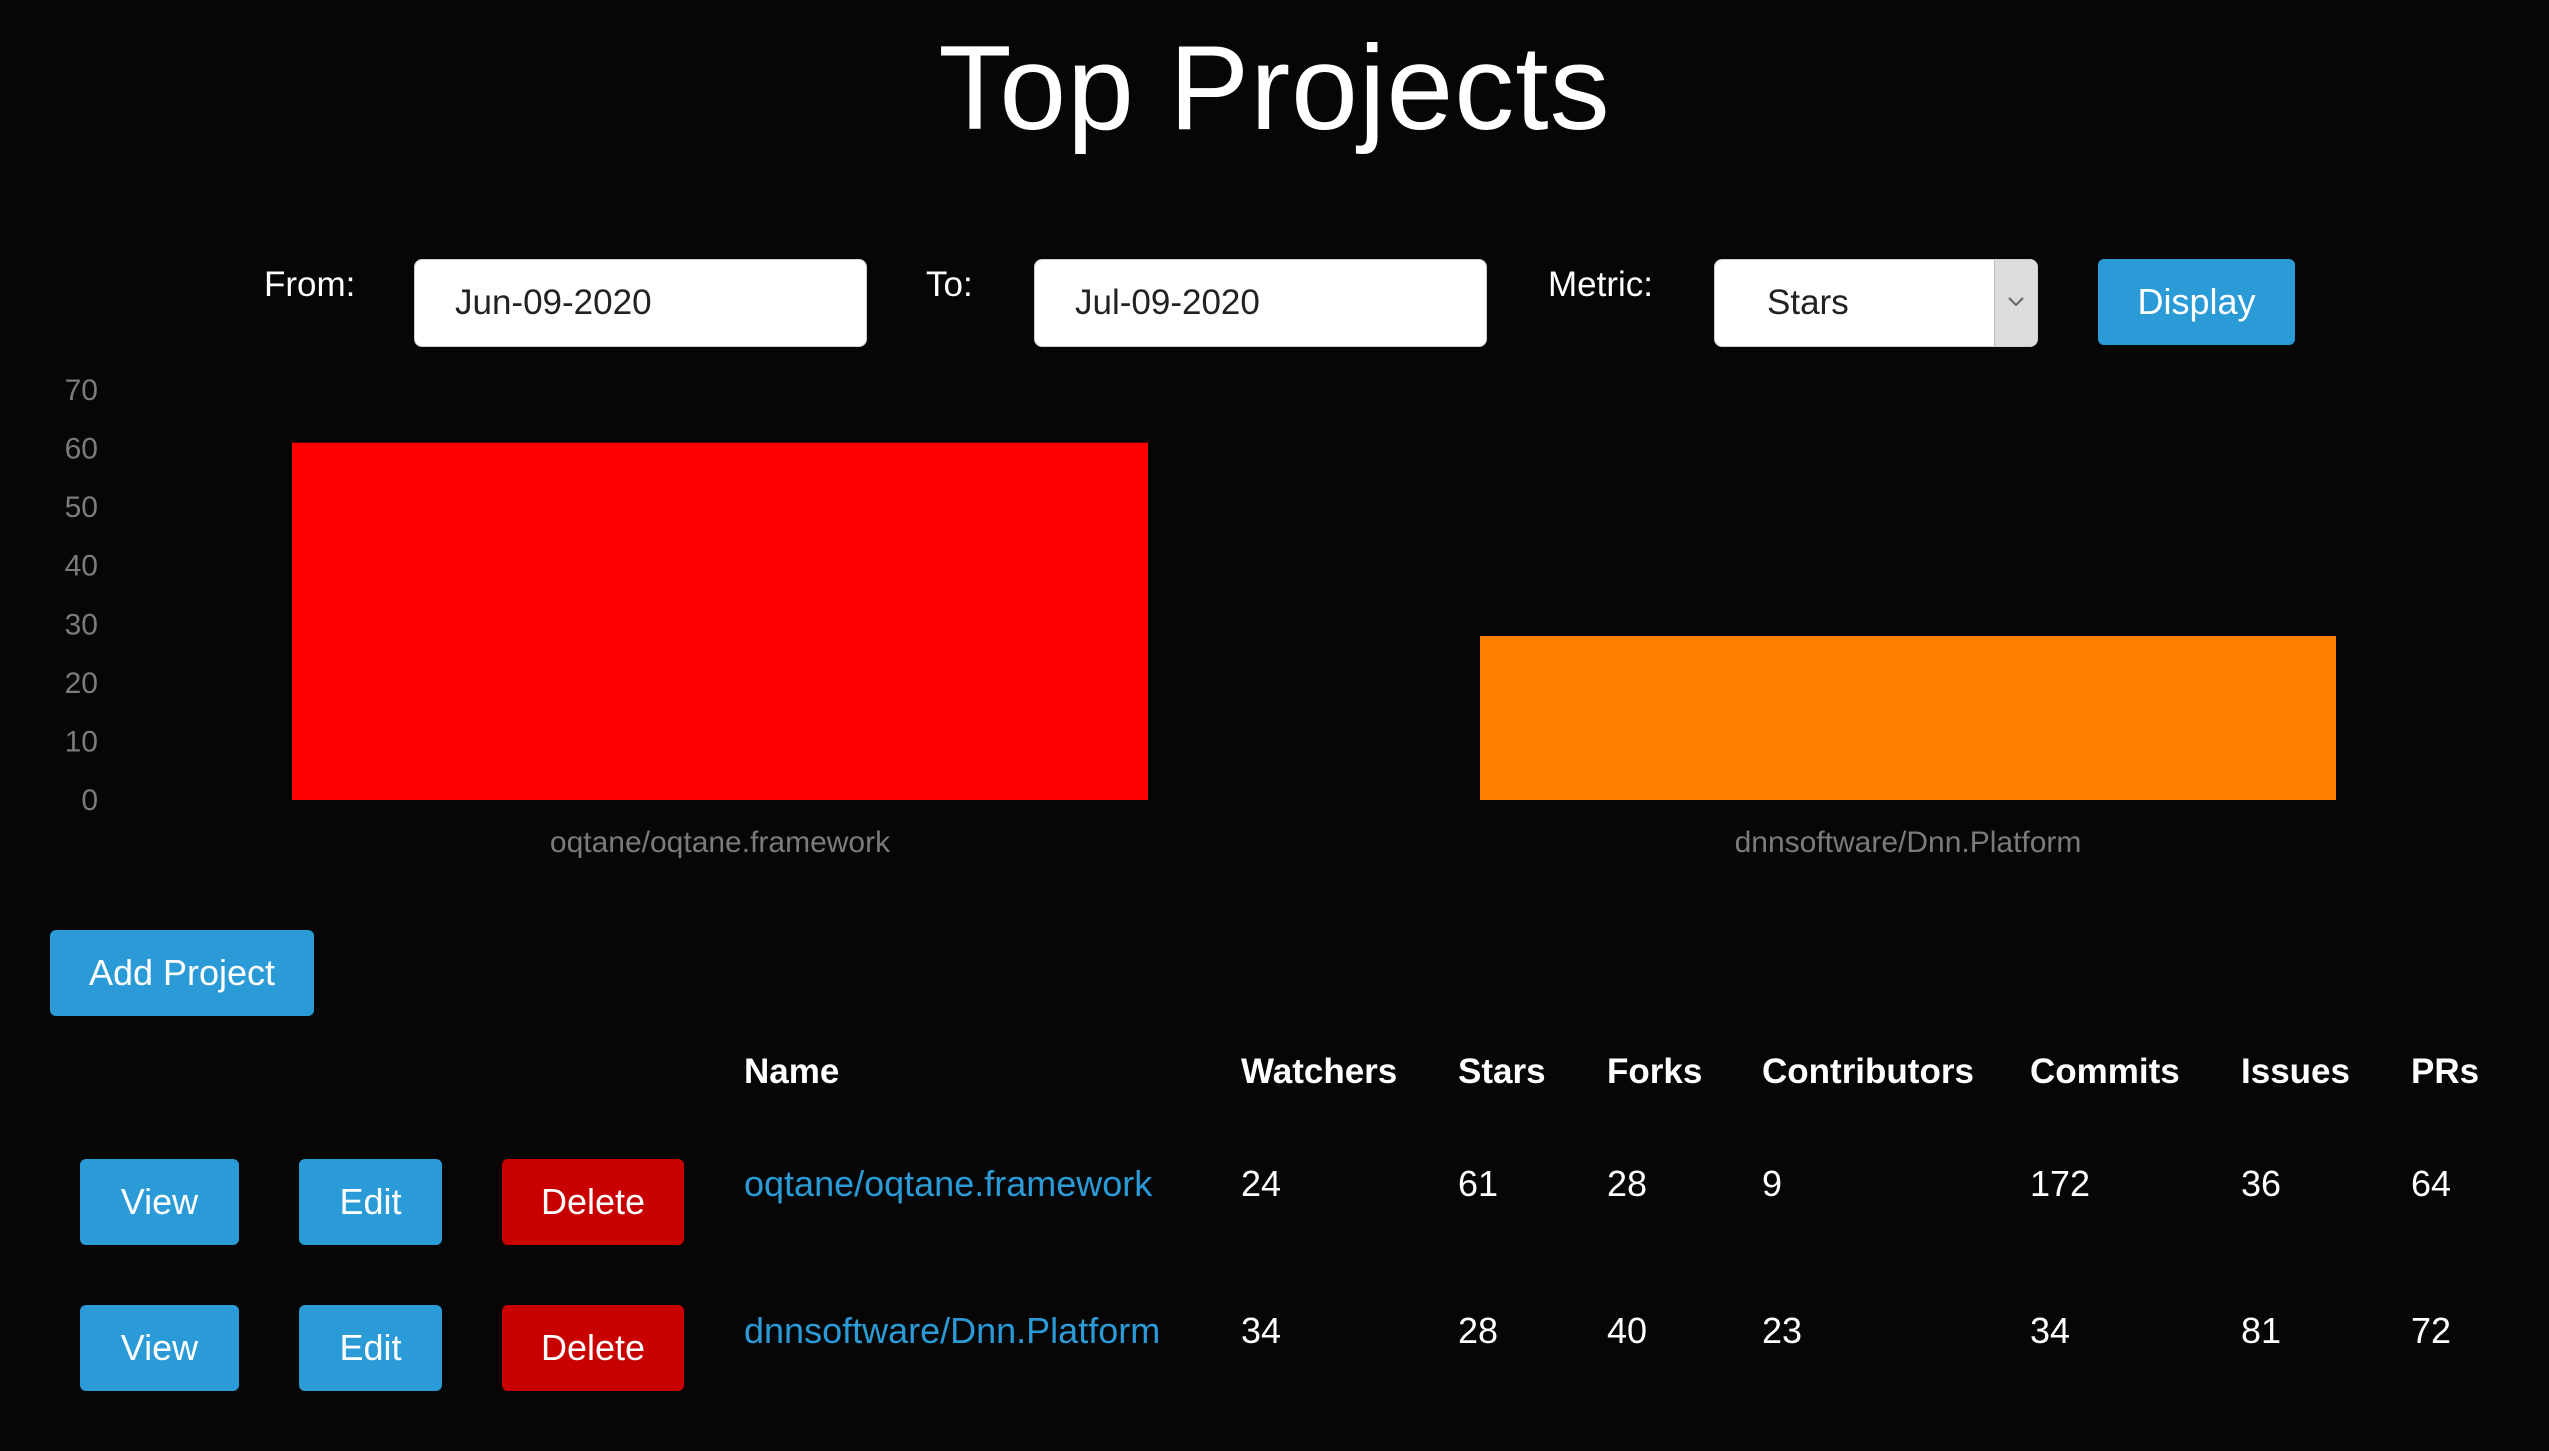 The width and height of the screenshot is (2549, 1451). I want to click on forks-cell: 28, so click(1627, 1183).